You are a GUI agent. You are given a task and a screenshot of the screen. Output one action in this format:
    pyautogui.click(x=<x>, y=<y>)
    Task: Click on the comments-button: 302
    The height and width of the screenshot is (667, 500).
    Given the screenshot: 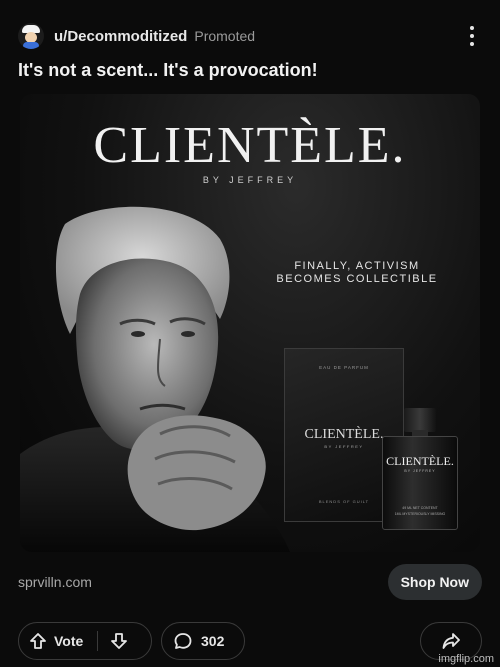 What is the action you would take?
    pyautogui.click(x=203, y=641)
    